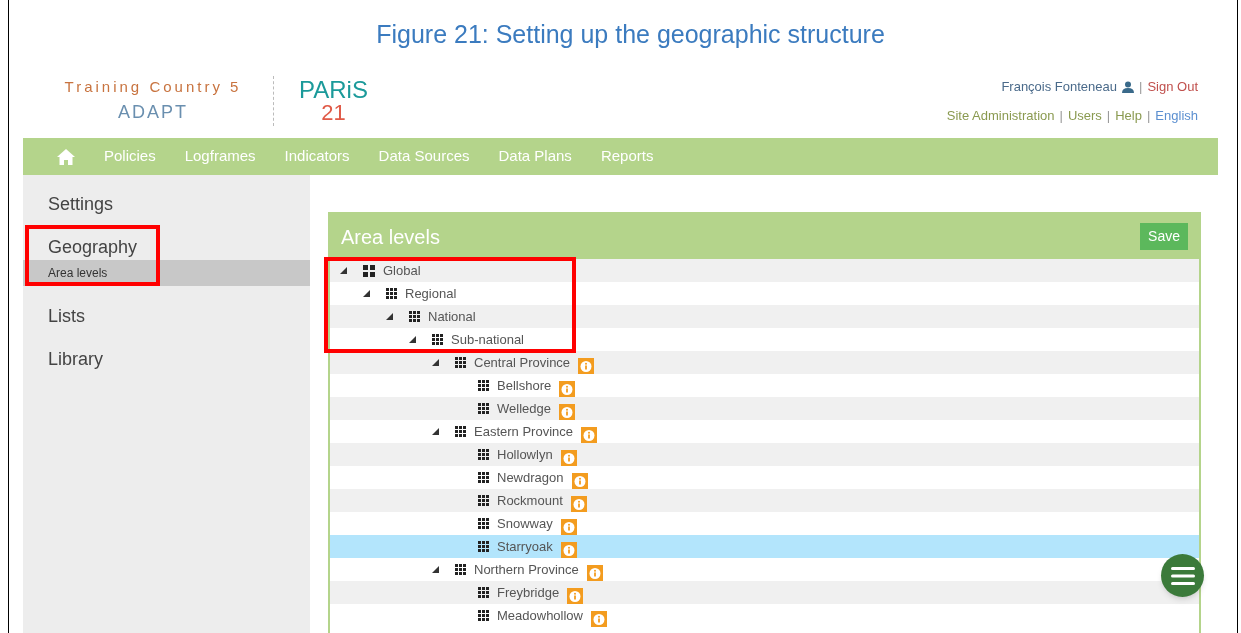  What do you see at coordinates (764, 408) in the screenshot?
I see `tree-row: Welledge` at bounding box center [764, 408].